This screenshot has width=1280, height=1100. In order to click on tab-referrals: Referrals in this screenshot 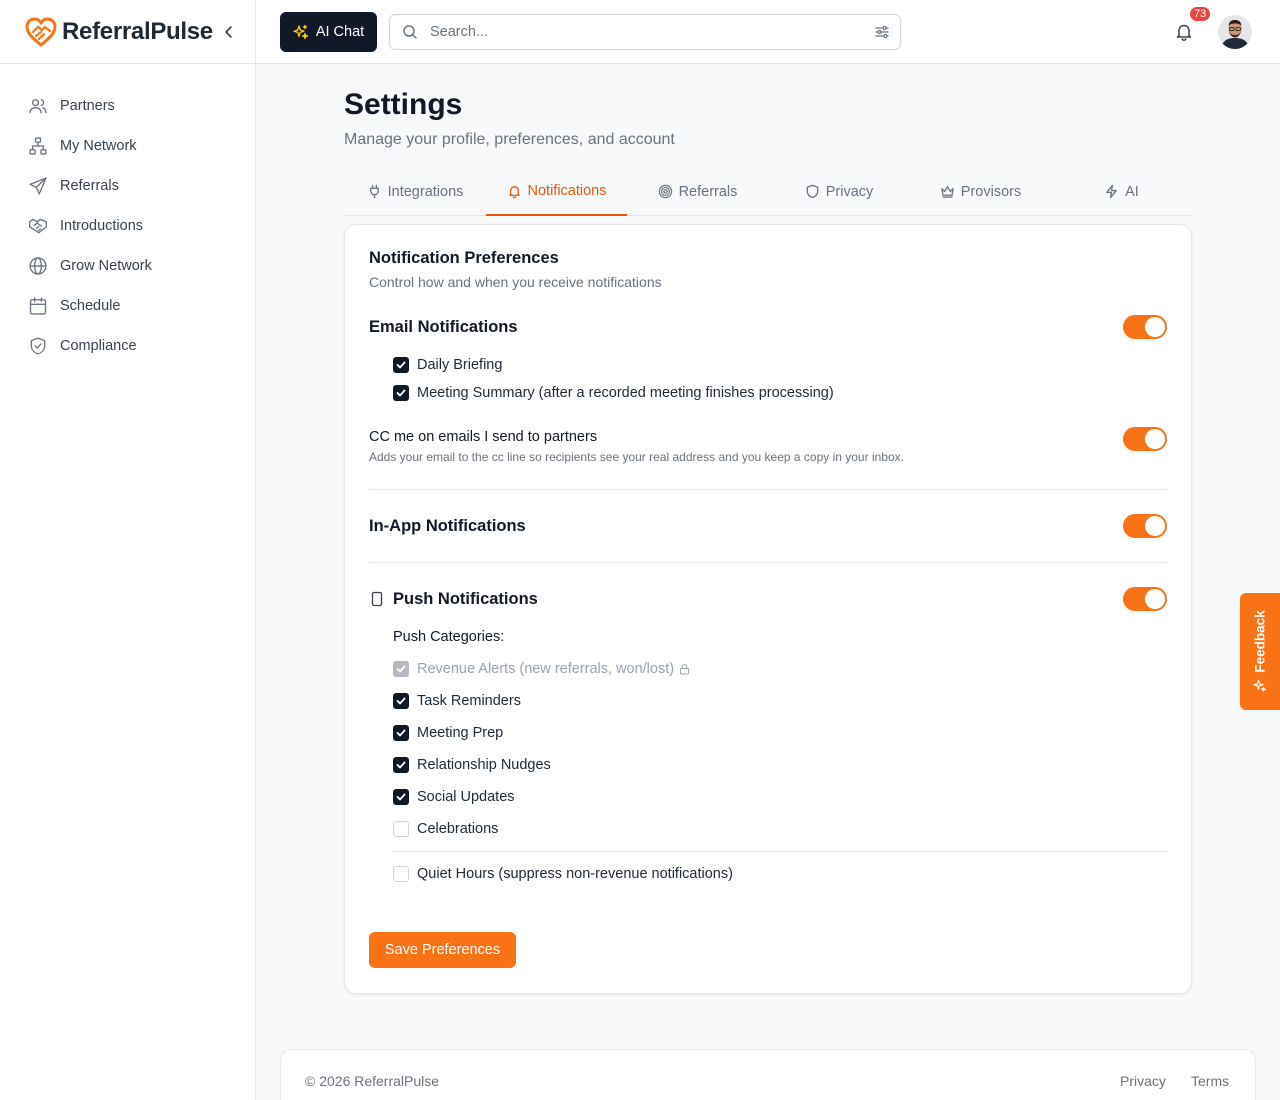, I will do `click(697, 191)`.